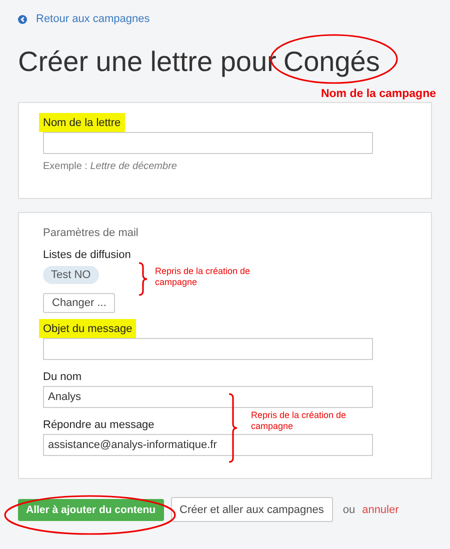  I want to click on field-label: Listes de diffusion, so click(87, 255).